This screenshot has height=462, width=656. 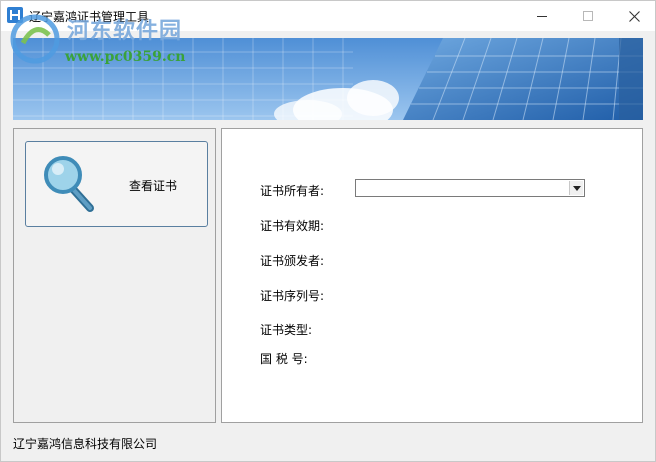 I want to click on maximize-button, so click(x=588, y=16).